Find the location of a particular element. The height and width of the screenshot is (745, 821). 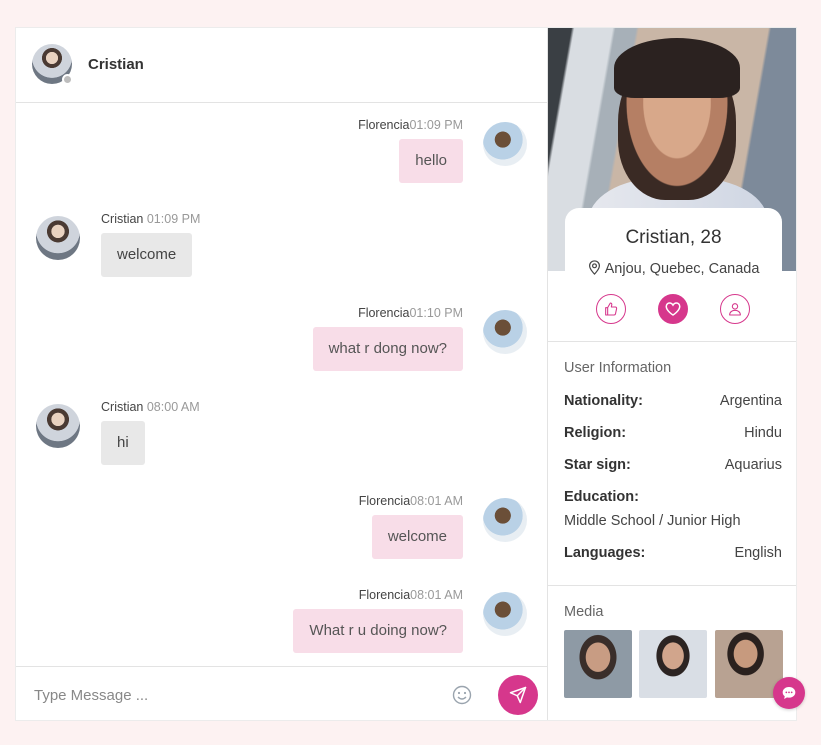

chat-bubble-icon is located at coordinates (789, 693).